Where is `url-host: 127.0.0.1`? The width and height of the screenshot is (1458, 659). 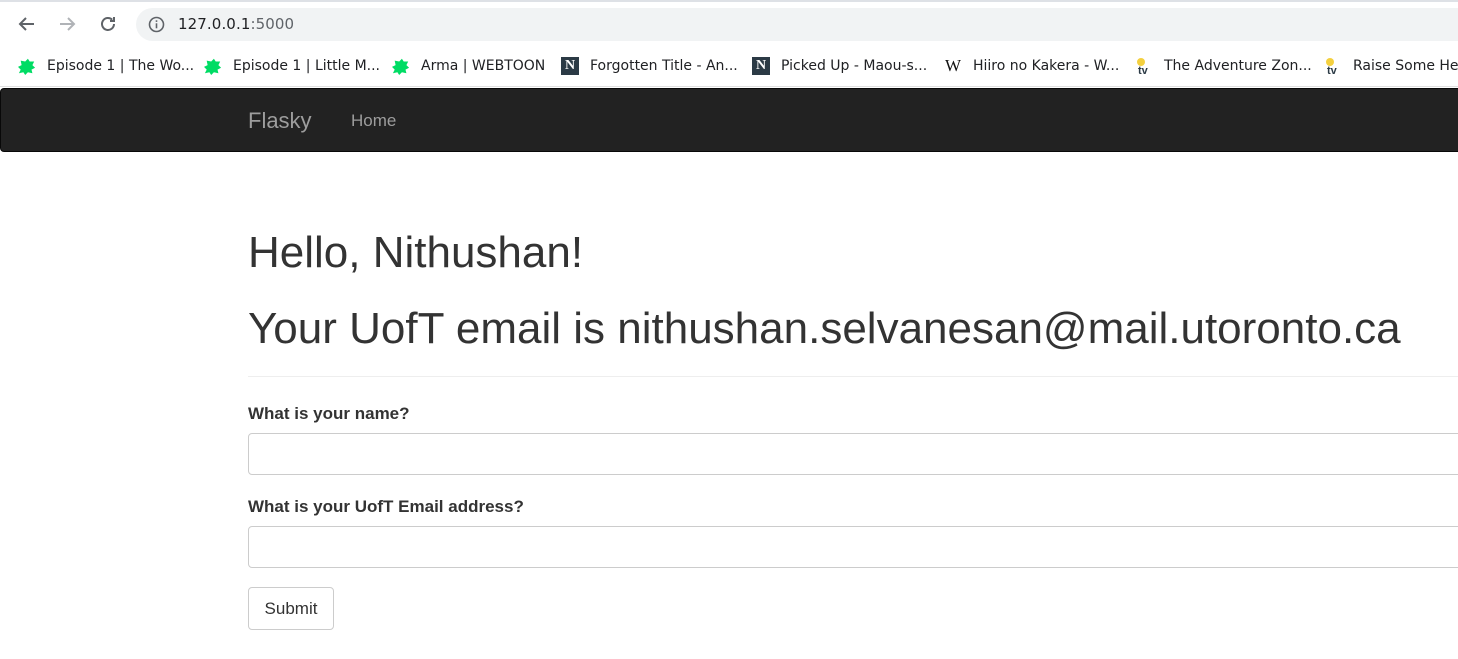 url-host: 127.0.0.1 is located at coordinates (214, 24).